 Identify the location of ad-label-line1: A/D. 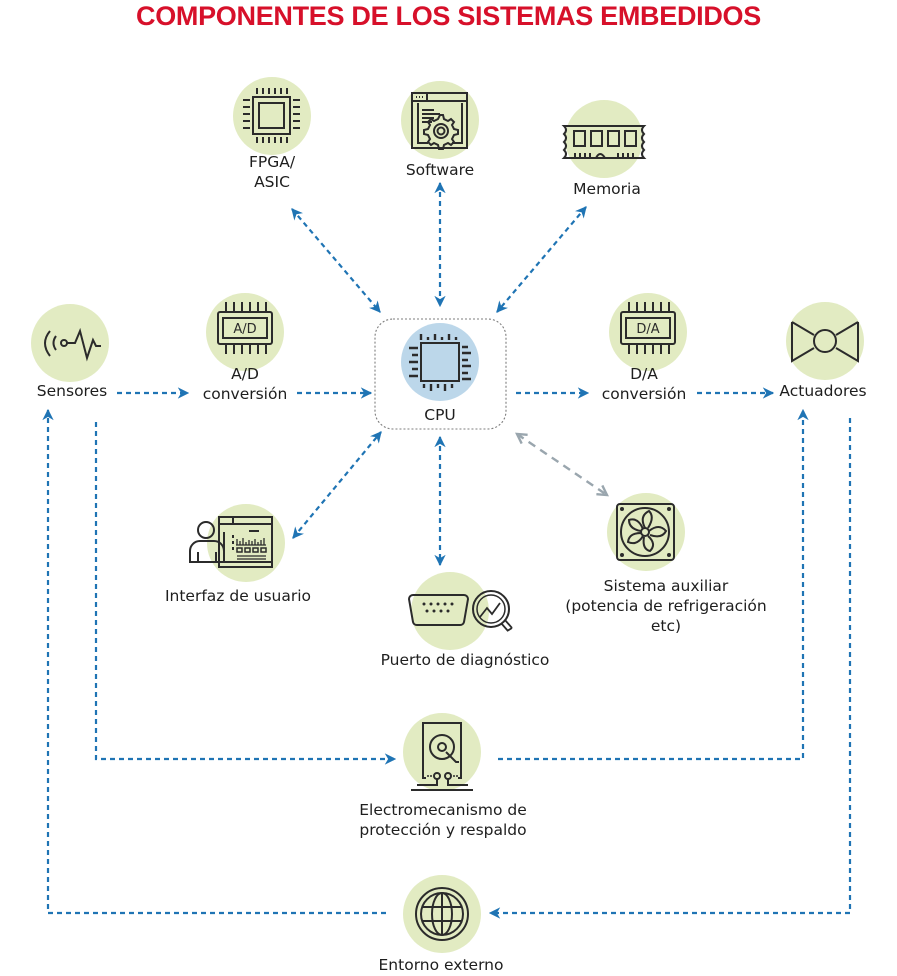
(245, 374).